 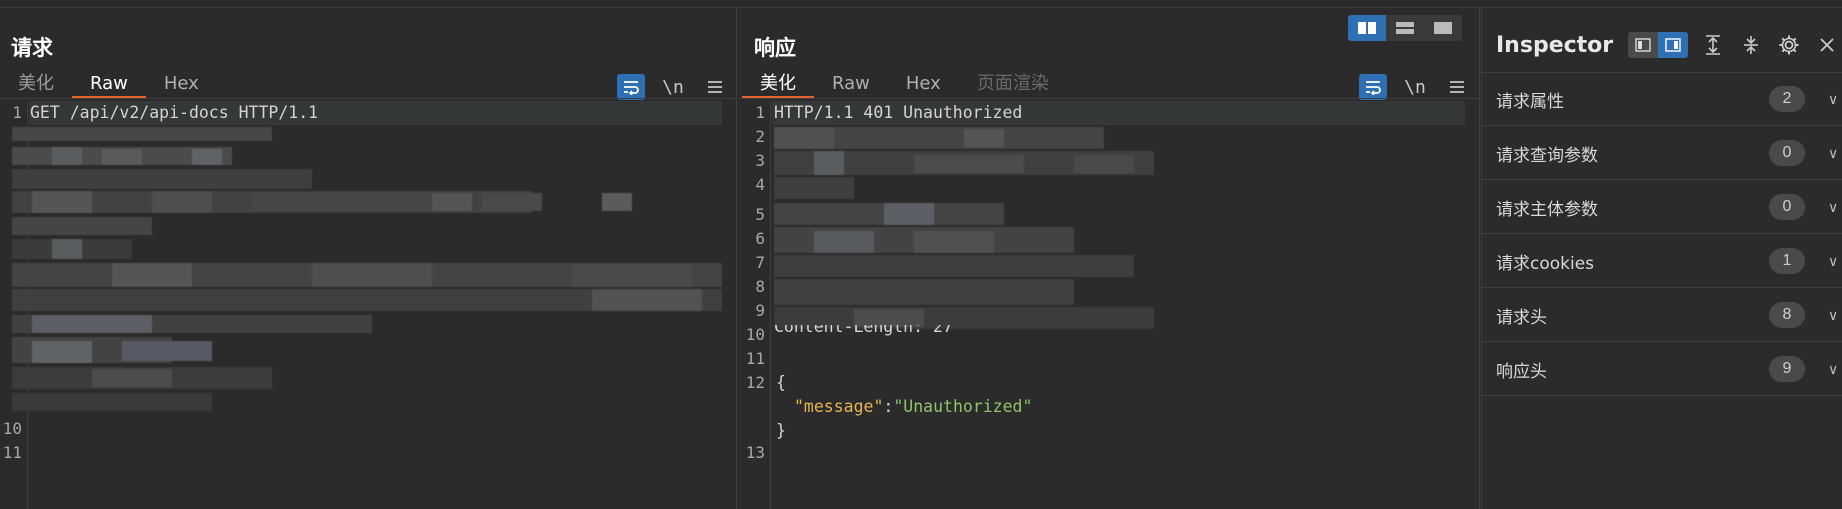 What do you see at coordinates (760, 238) in the screenshot?
I see `line-number: 6` at bounding box center [760, 238].